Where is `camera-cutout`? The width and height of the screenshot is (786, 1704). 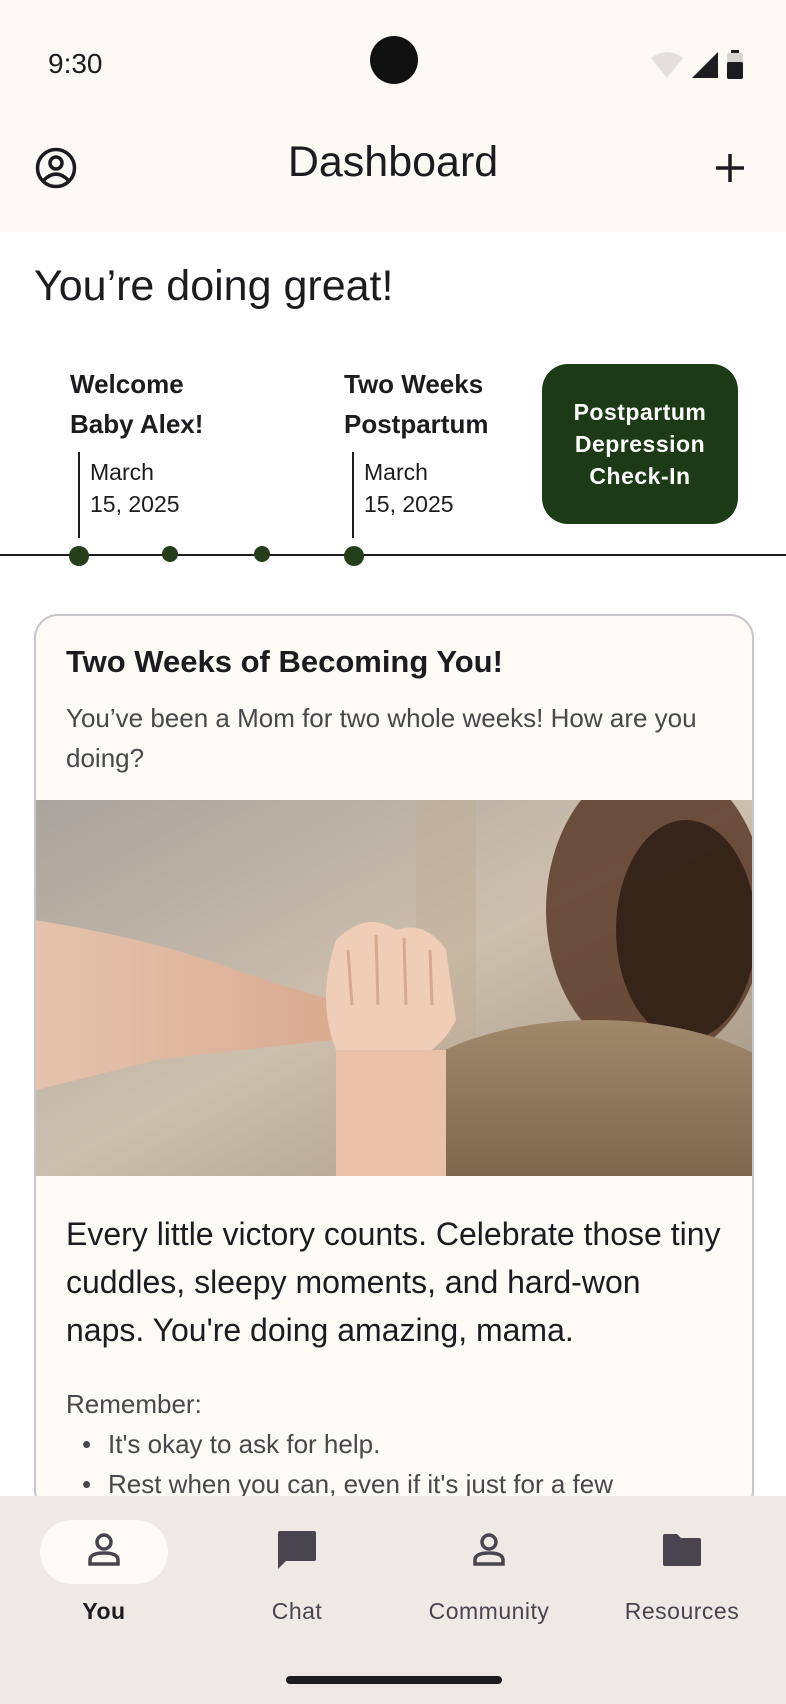
camera-cutout is located at coordinates (394, 60).